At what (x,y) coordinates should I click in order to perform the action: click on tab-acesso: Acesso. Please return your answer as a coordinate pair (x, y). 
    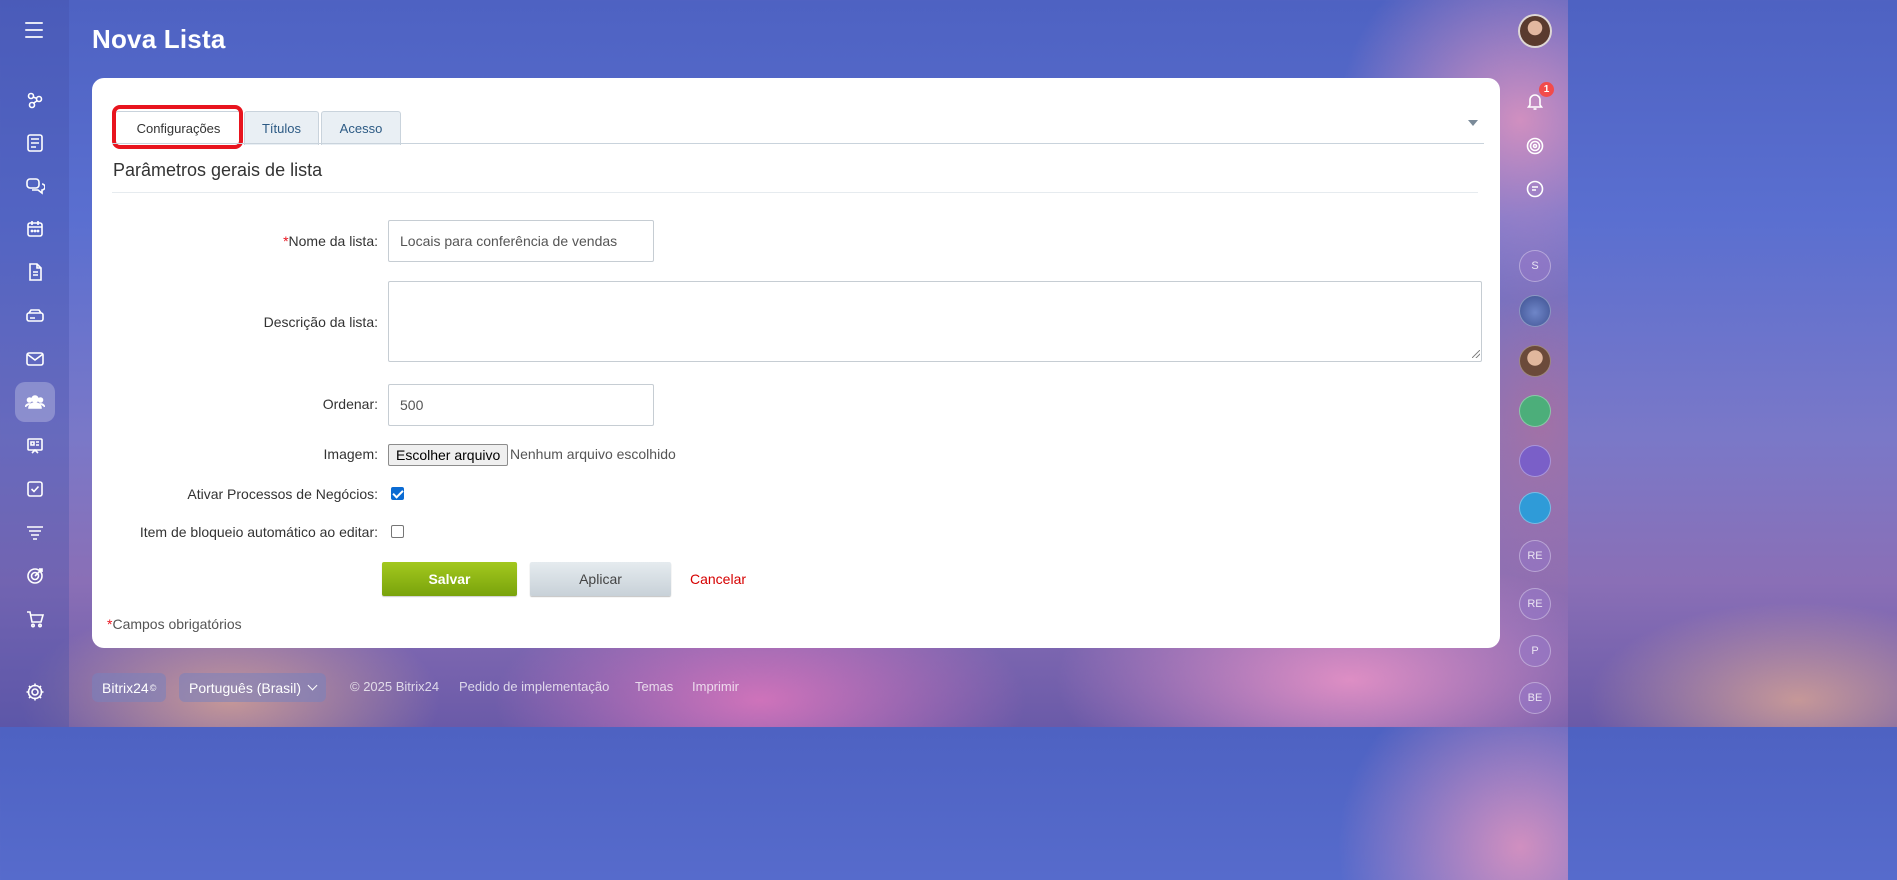
    Looking at the image, I should click on (361, 128).